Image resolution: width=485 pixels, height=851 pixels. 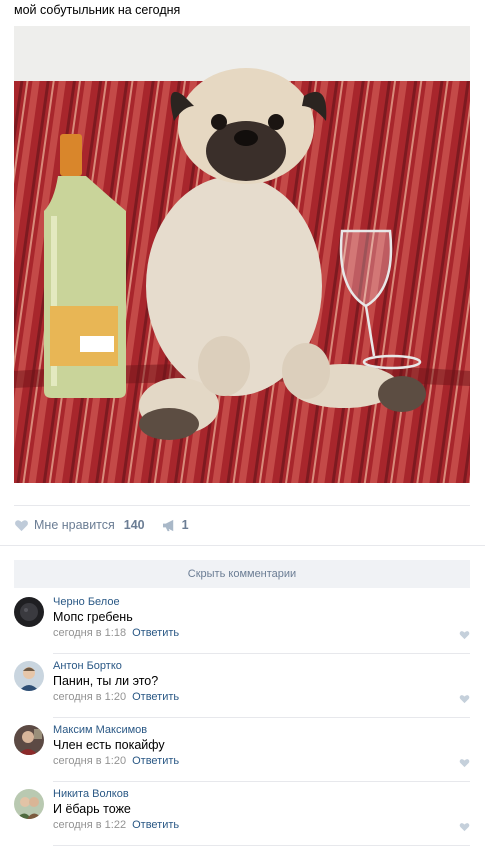 What do you see at coordinates (167, 525) in the screenshot?
I see `megaphone-icon` at bounding box center [167, 525].